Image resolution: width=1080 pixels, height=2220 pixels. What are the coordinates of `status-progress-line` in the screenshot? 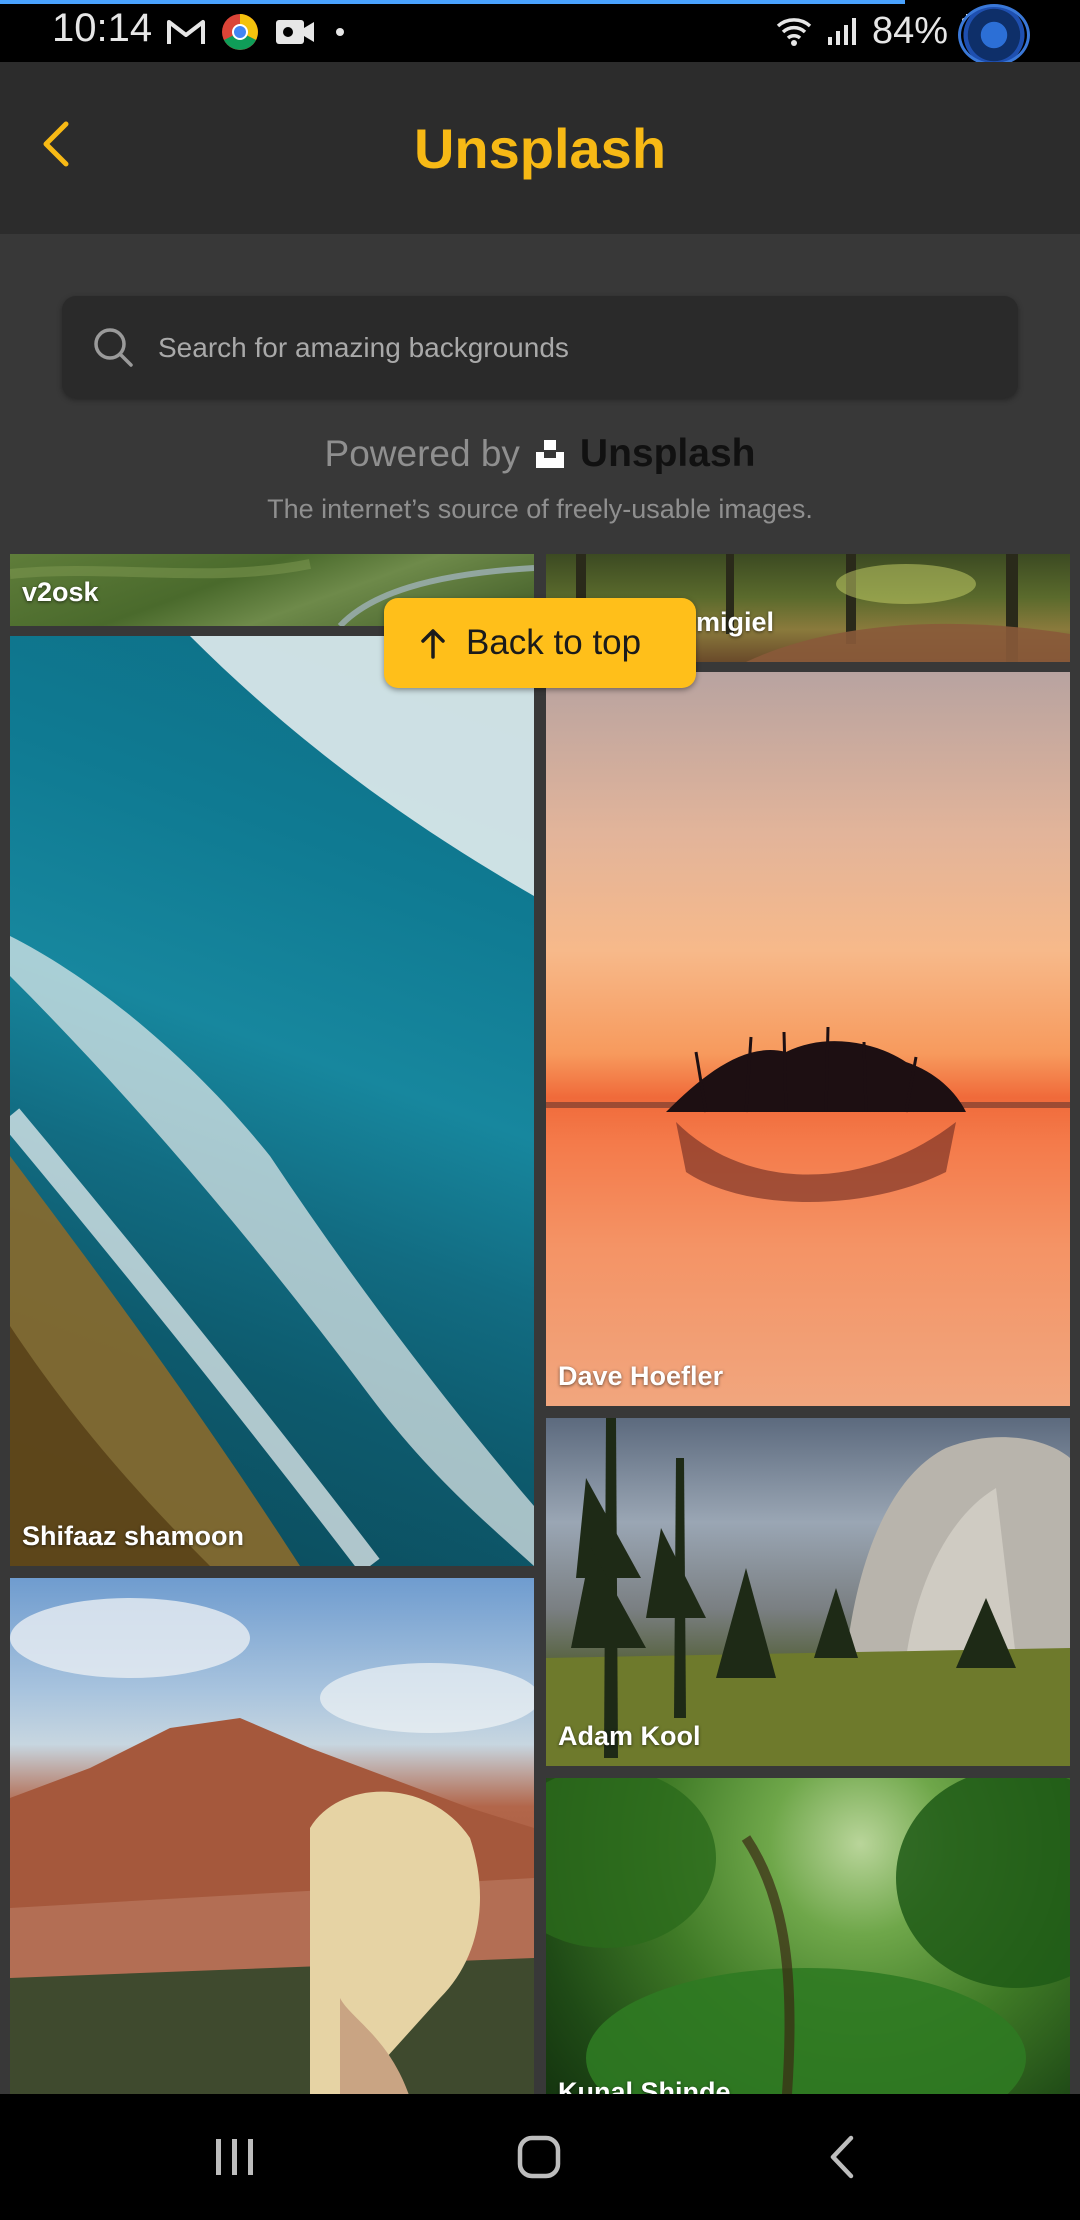 It's located at (452, 2).